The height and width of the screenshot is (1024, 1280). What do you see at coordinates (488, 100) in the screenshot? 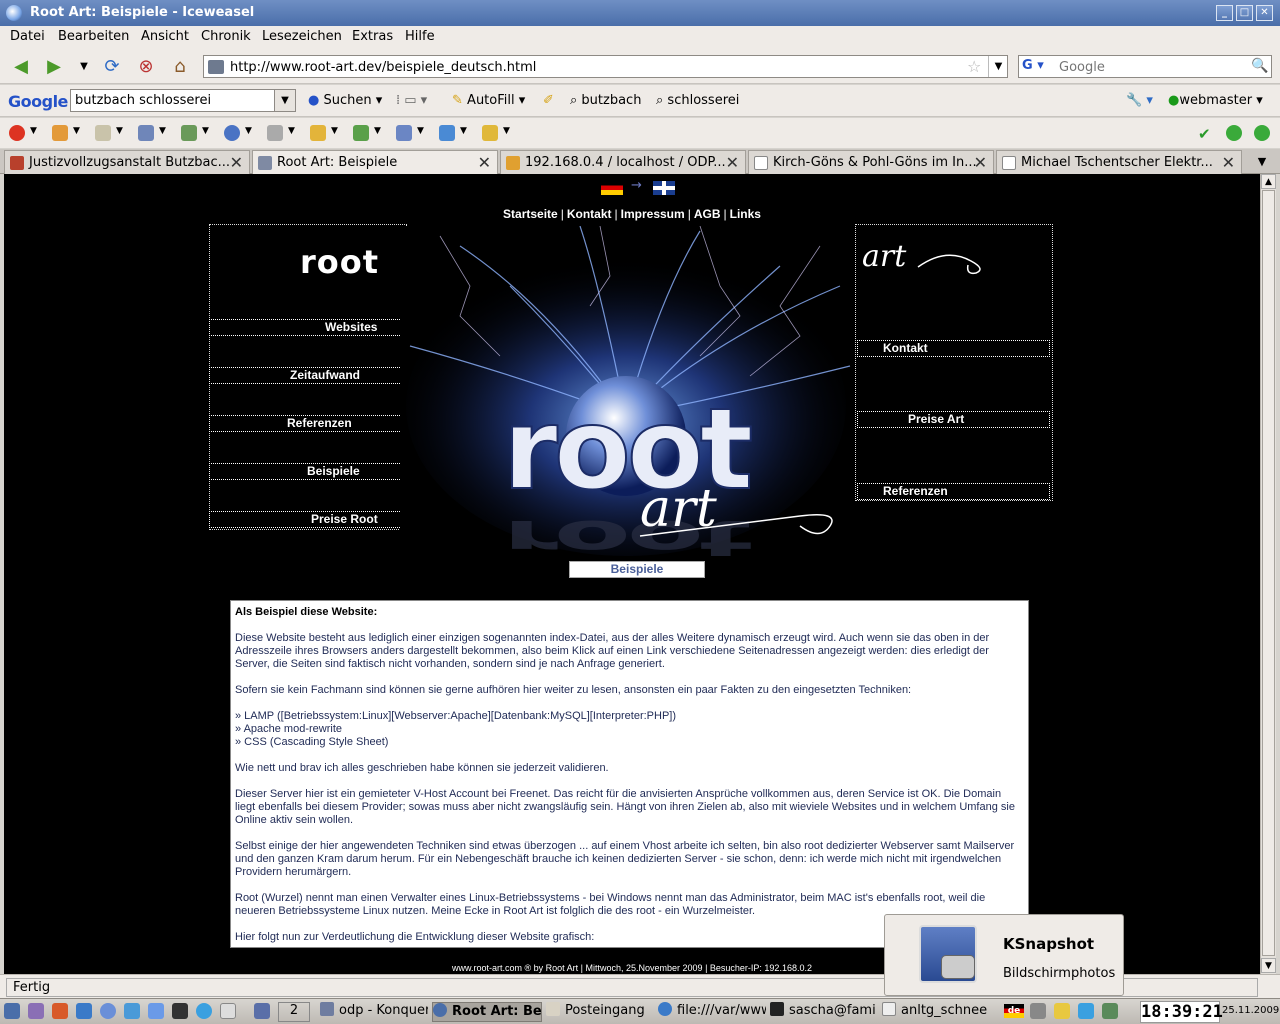
I see `autofill-button: ✎ AutoFill ▾` at bounding box center [488, 100].